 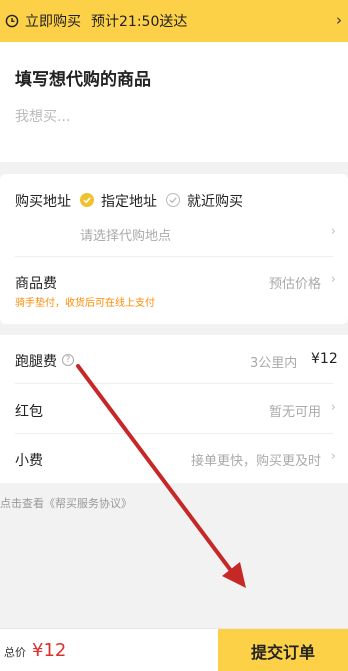 I want to click on address-select-hint: 请选择代购地点, so click(x=125, y=234).